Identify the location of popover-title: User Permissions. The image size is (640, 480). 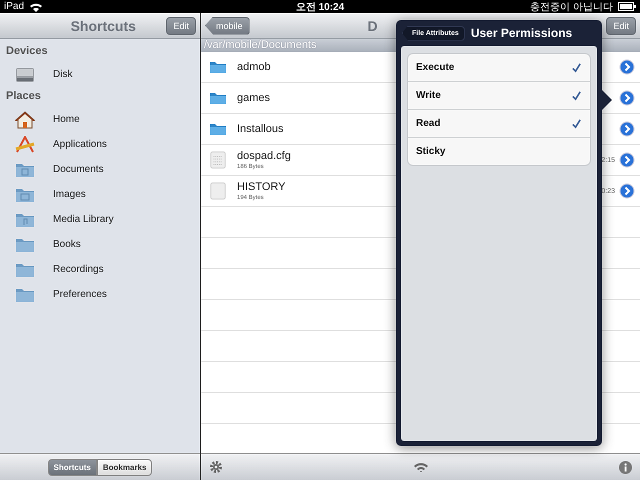
(521, 33).